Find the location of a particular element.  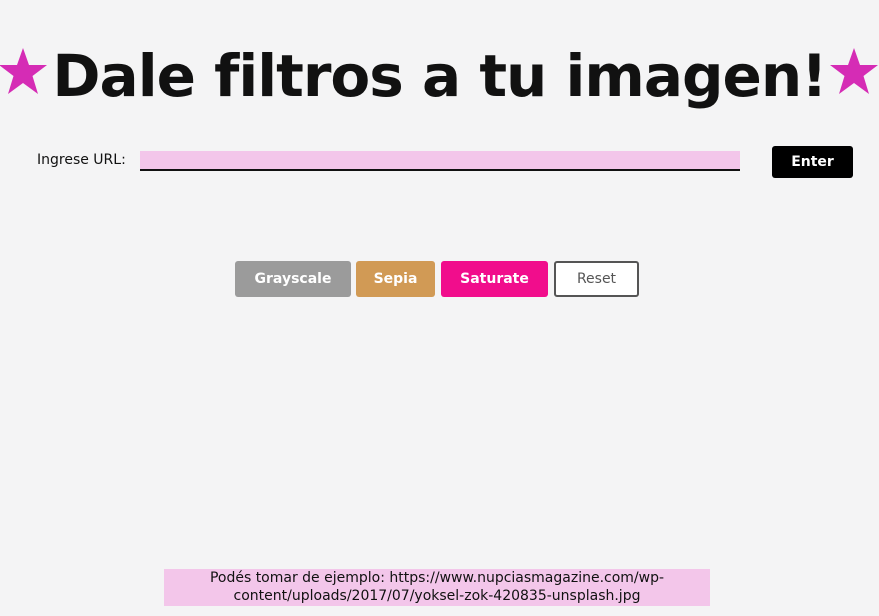

url-input is located at coordinates (440, 161).